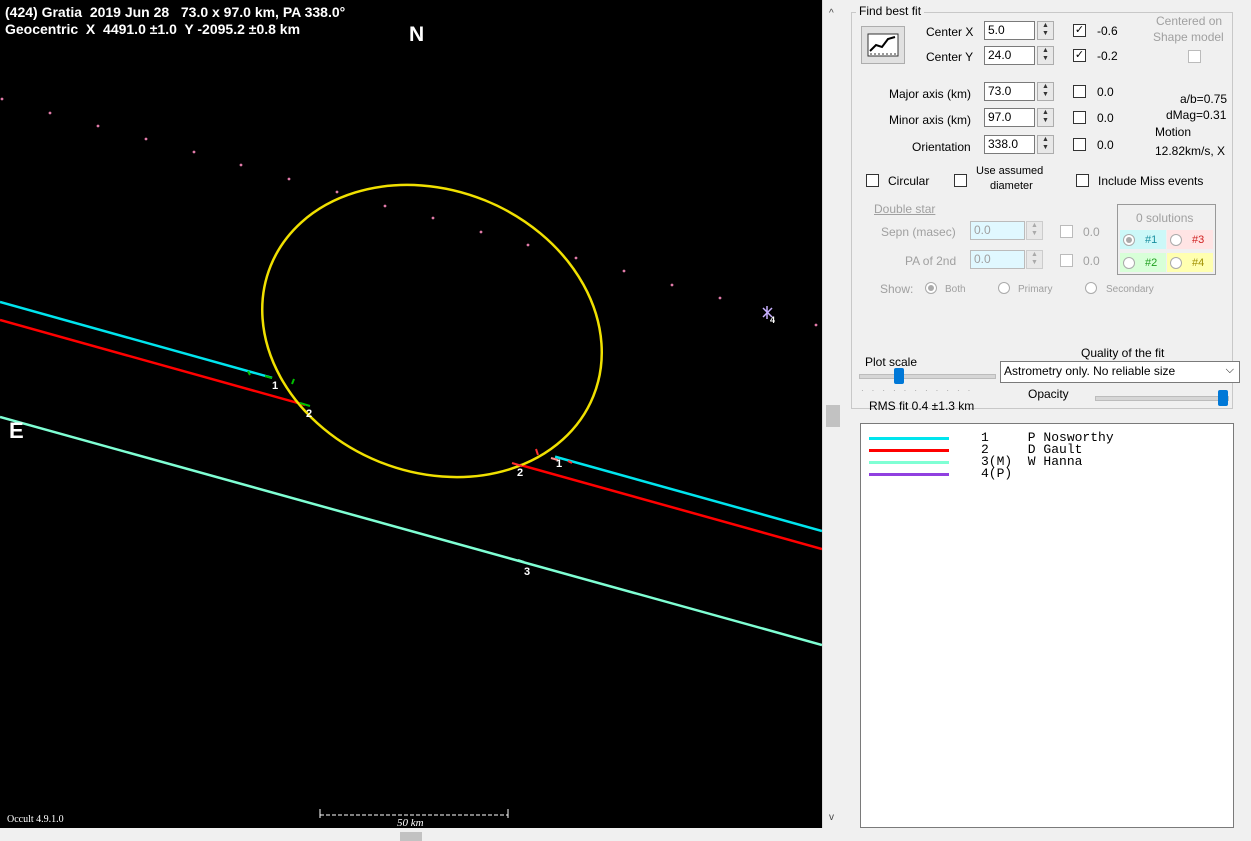  What do you see at coordinates (1105, 92) in the screenshot?
I see `major-axis-delta: 0.0` at bounding box center [1105, 92].